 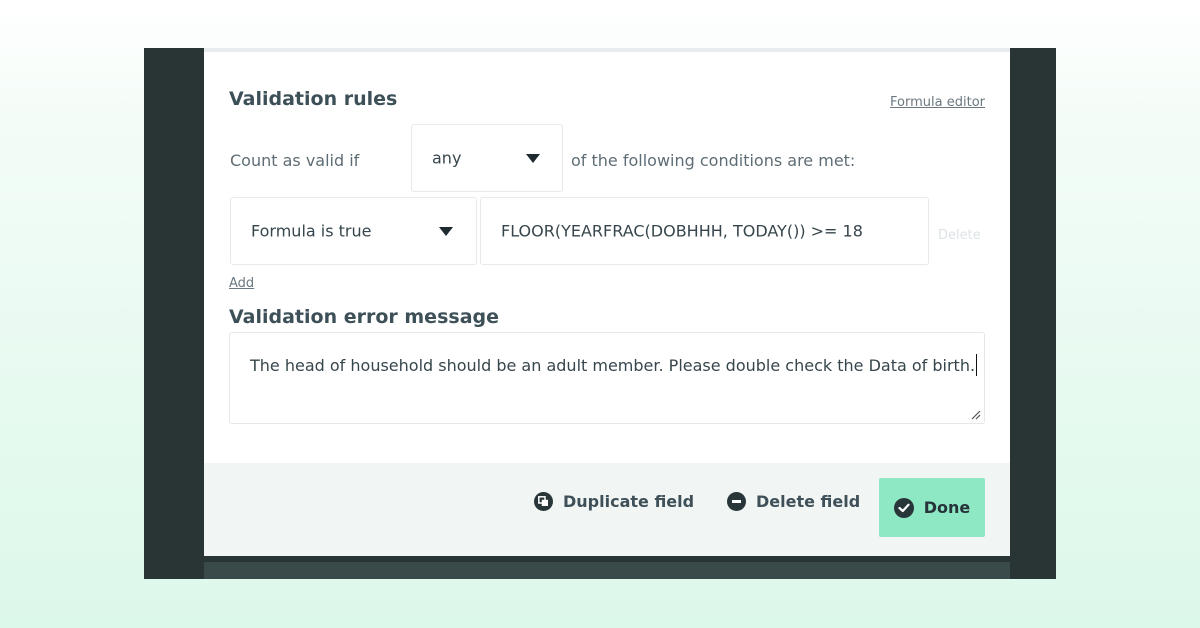 I want to click on minus-circle-icon, so click(x=736, y=501).